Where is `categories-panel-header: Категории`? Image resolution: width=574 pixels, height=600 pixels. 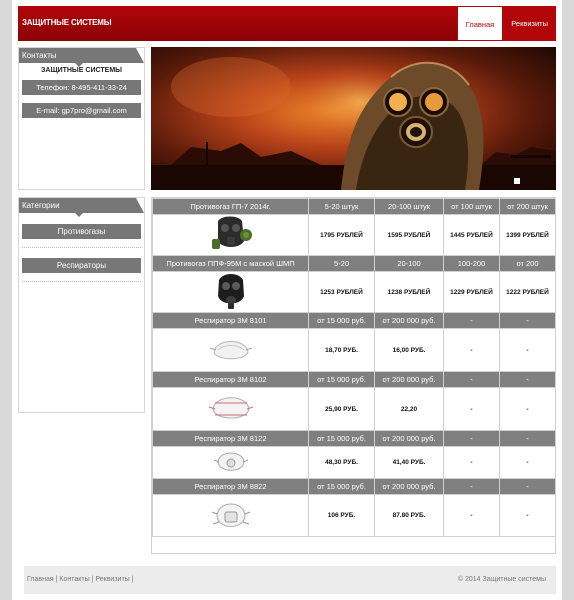 categories-panel-header: Категории is located at coordinates (81, 207).